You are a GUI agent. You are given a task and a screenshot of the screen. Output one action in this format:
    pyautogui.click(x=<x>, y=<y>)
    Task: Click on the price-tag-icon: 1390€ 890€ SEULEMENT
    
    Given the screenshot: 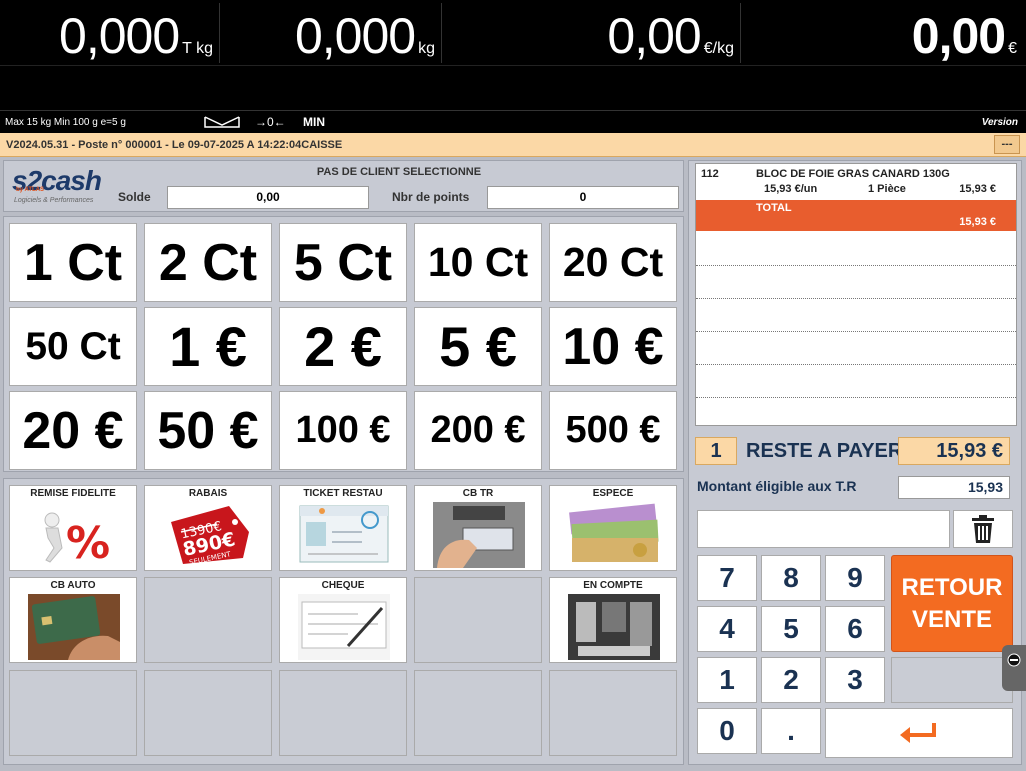 What is the action you would take?
    pyautogui.click(x=209, y=535)
    